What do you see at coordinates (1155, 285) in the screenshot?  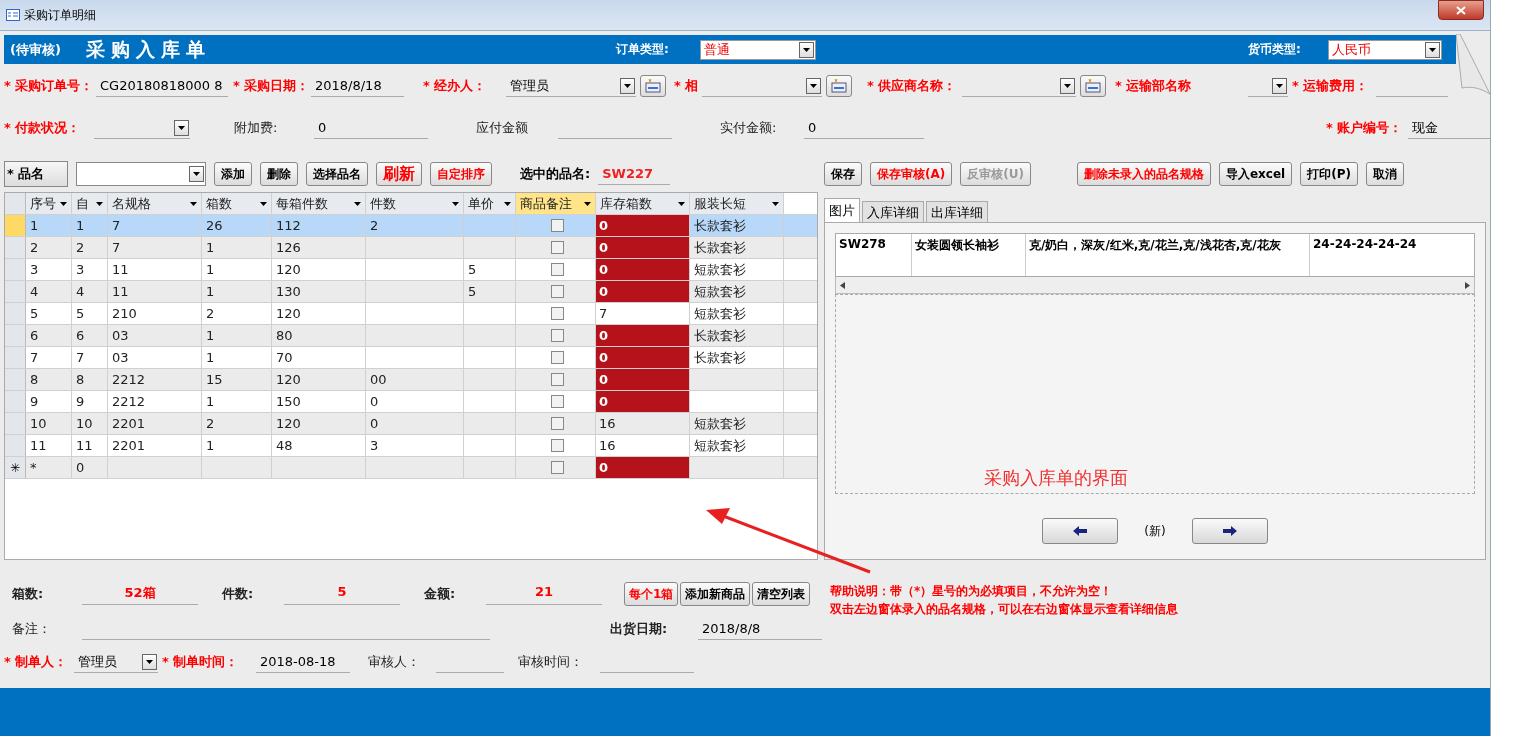 I see `horizontal-scrollbar` at bounding box center [1155, 285].